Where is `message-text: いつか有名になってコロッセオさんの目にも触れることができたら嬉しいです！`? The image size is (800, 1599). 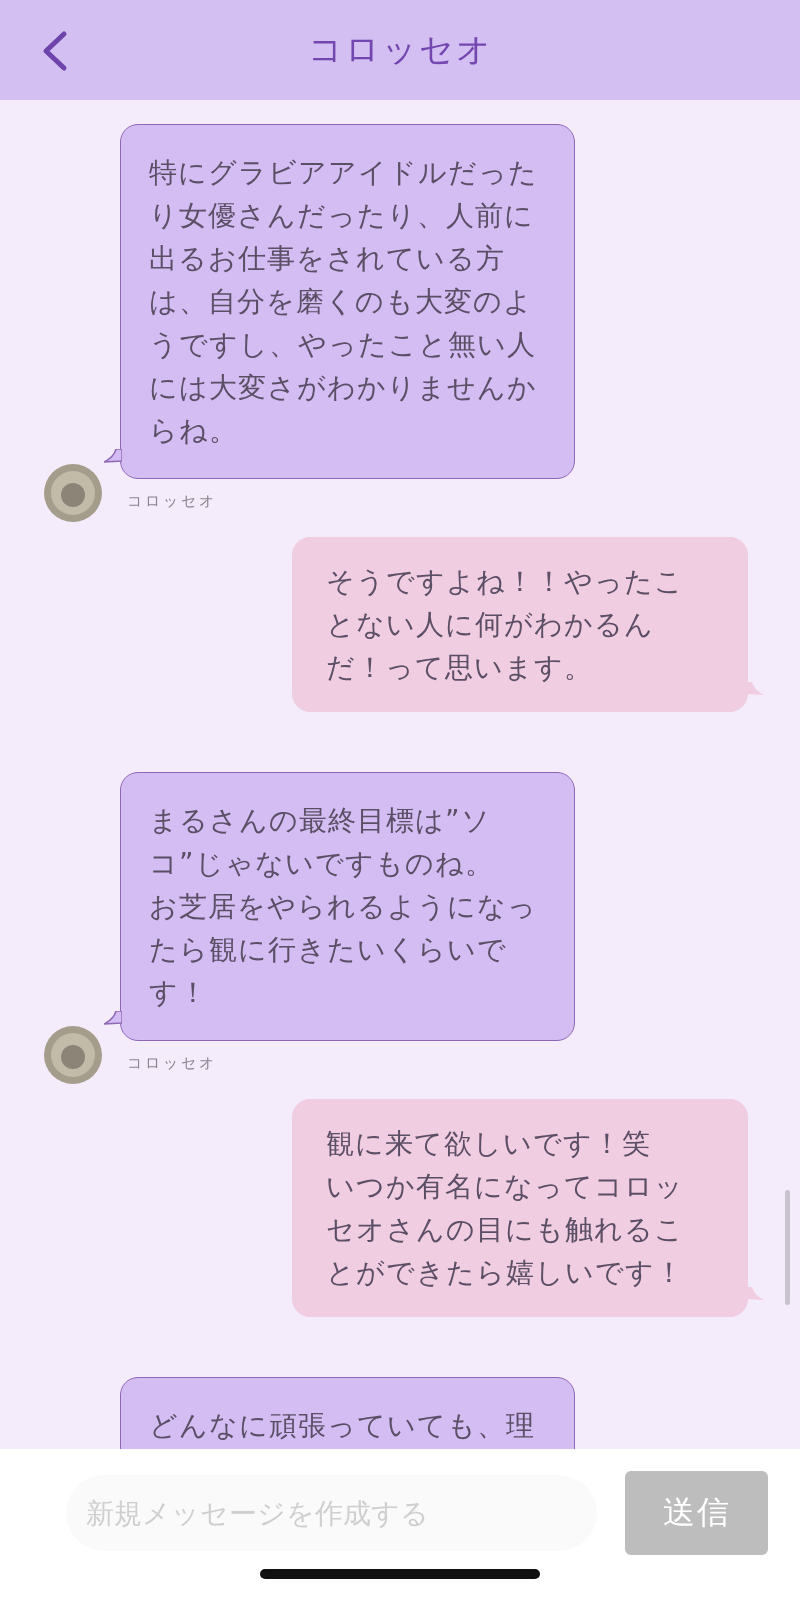
message-text: いつか有名になってコロッセオさんの目にも触れることができたら嬉しいです！ is located at coordinates (505, 1230).